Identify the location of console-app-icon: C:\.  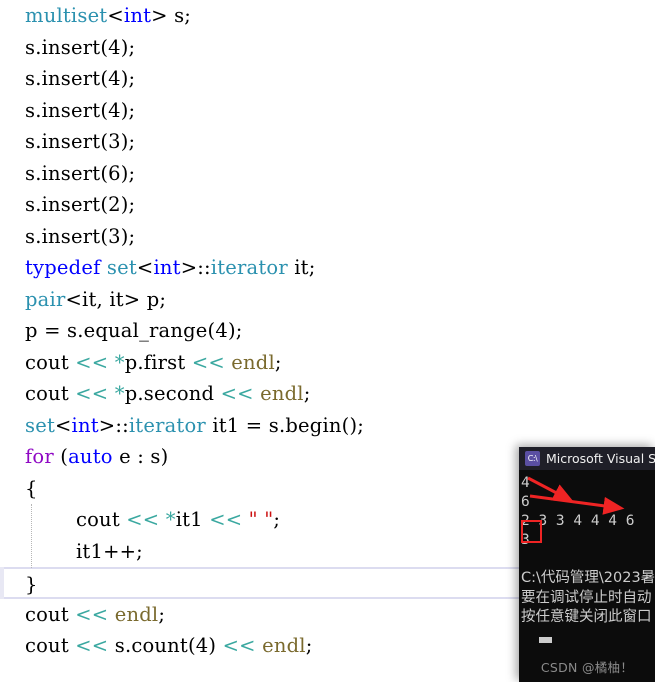
(532, 458).